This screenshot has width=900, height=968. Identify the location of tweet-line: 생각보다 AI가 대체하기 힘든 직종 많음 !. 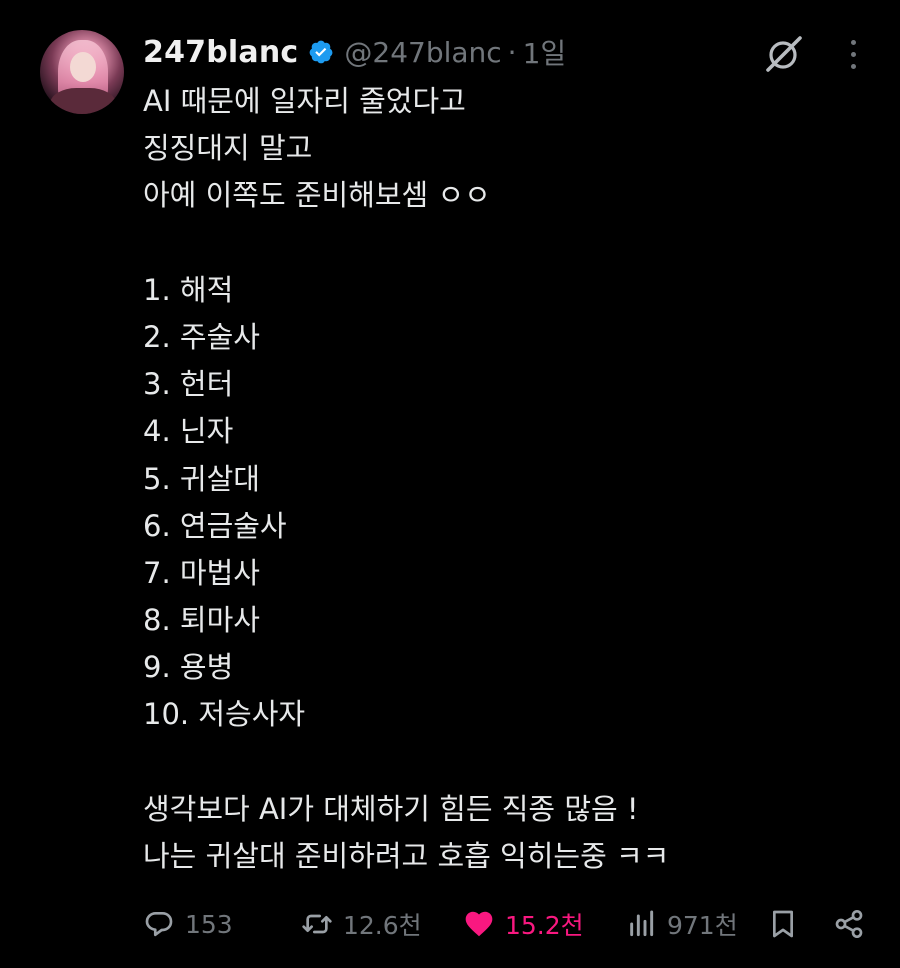
(391, 808).